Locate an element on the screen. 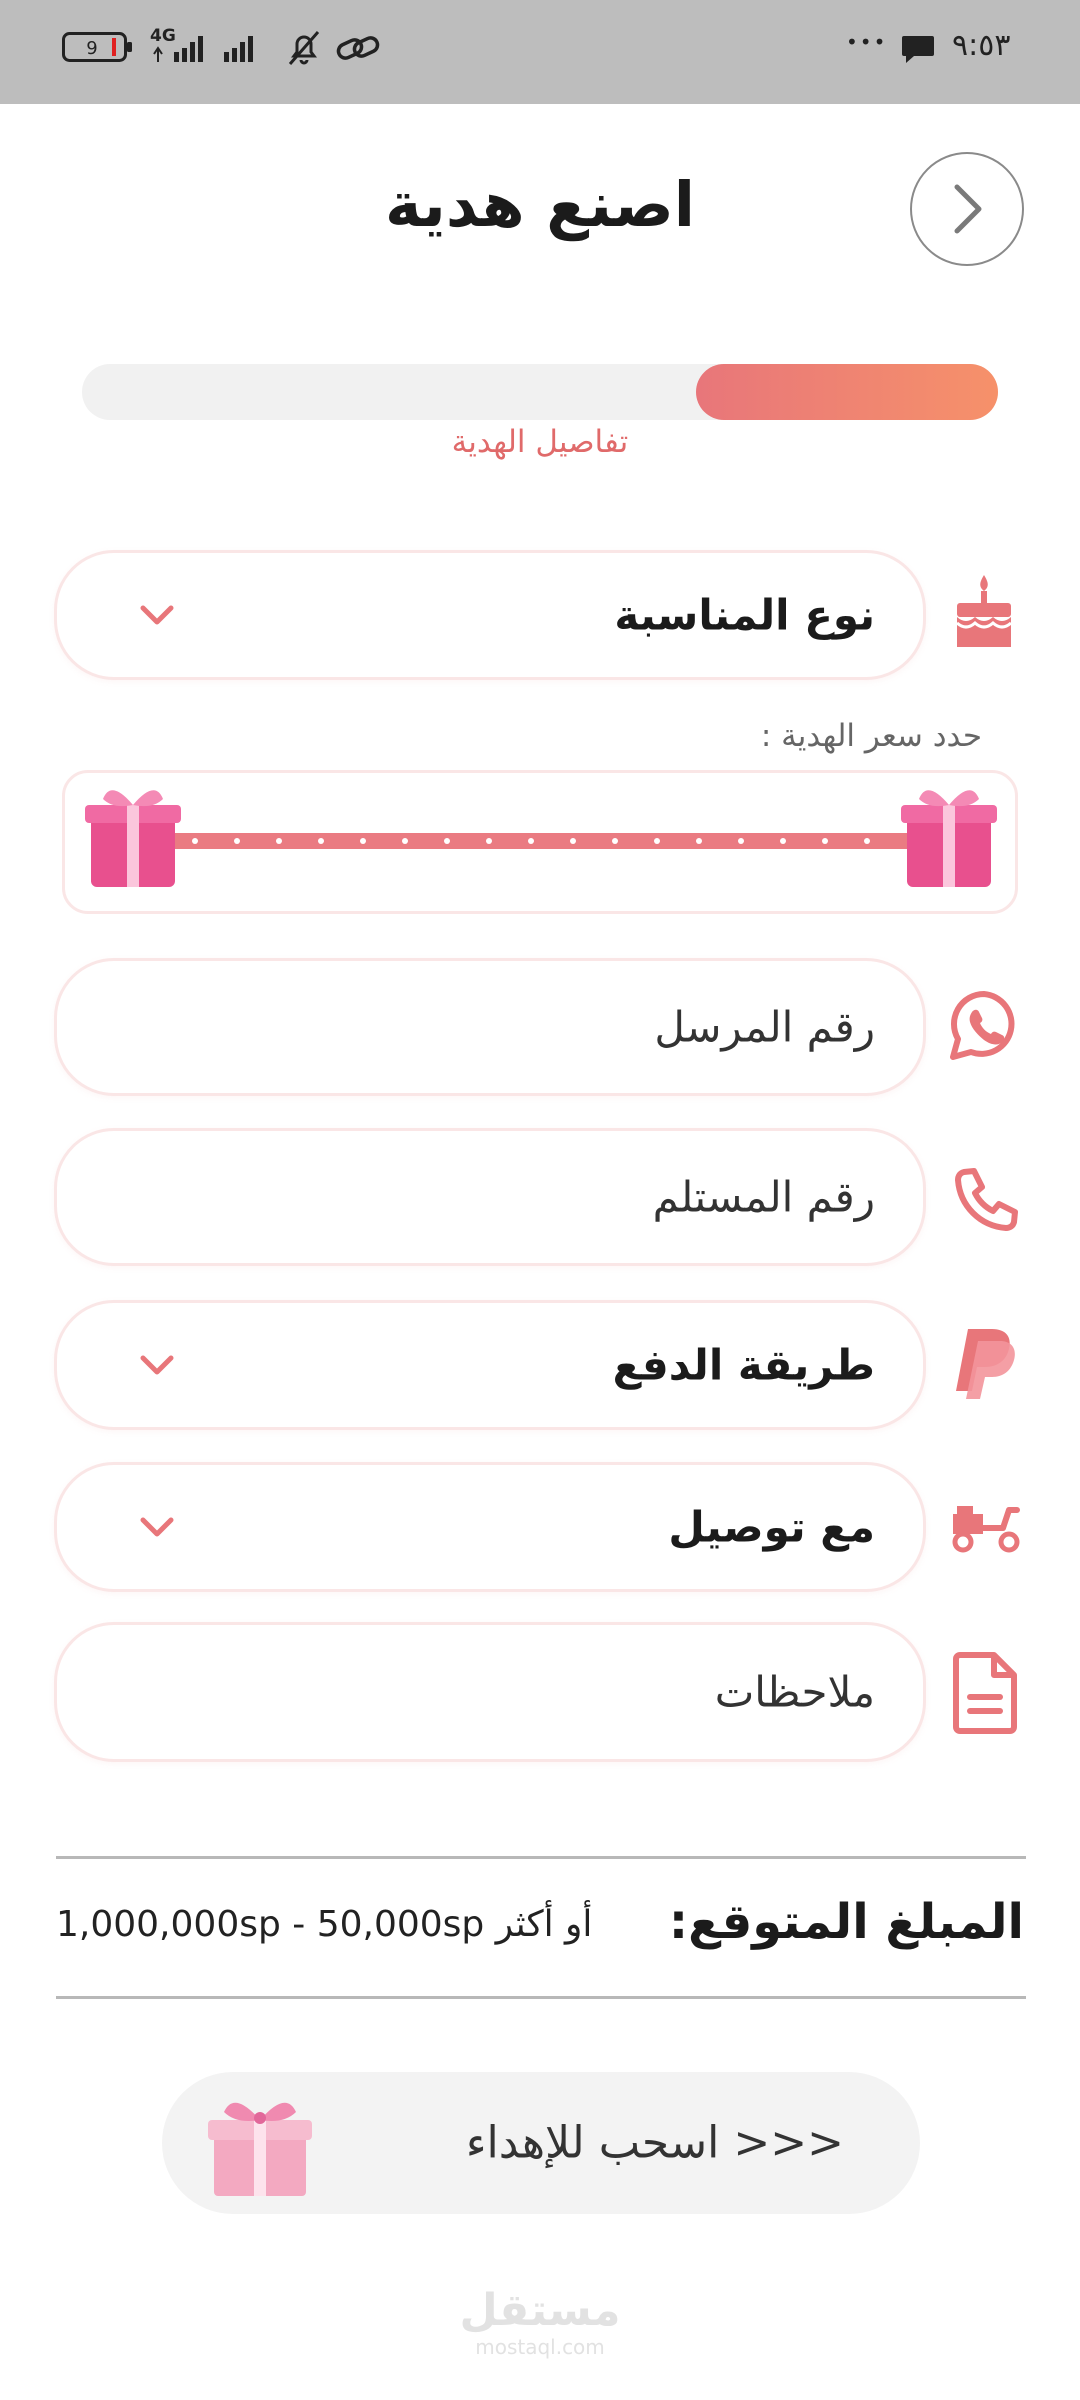 The height and width of the screenshot is (2400, 1080). battery-icon: 9 is located at coordinates (97, 47).